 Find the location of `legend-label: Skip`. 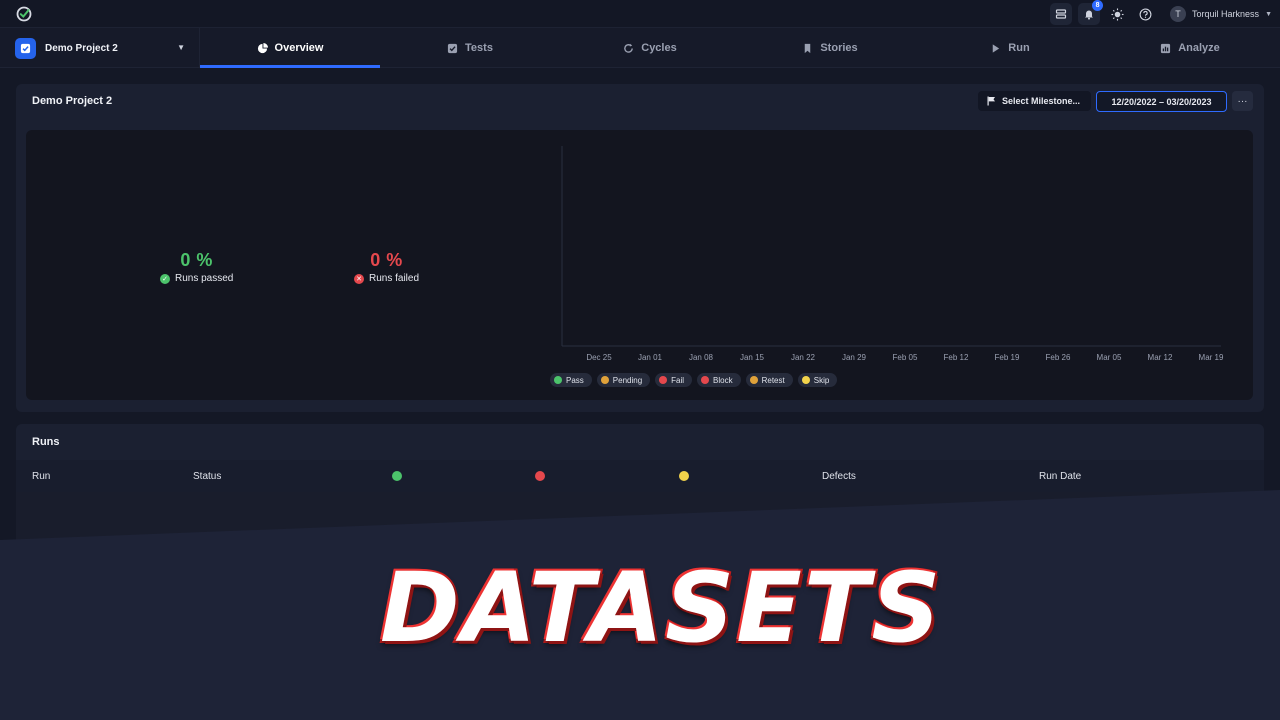

legend-label: Skip is located at coordinates (821, 380).